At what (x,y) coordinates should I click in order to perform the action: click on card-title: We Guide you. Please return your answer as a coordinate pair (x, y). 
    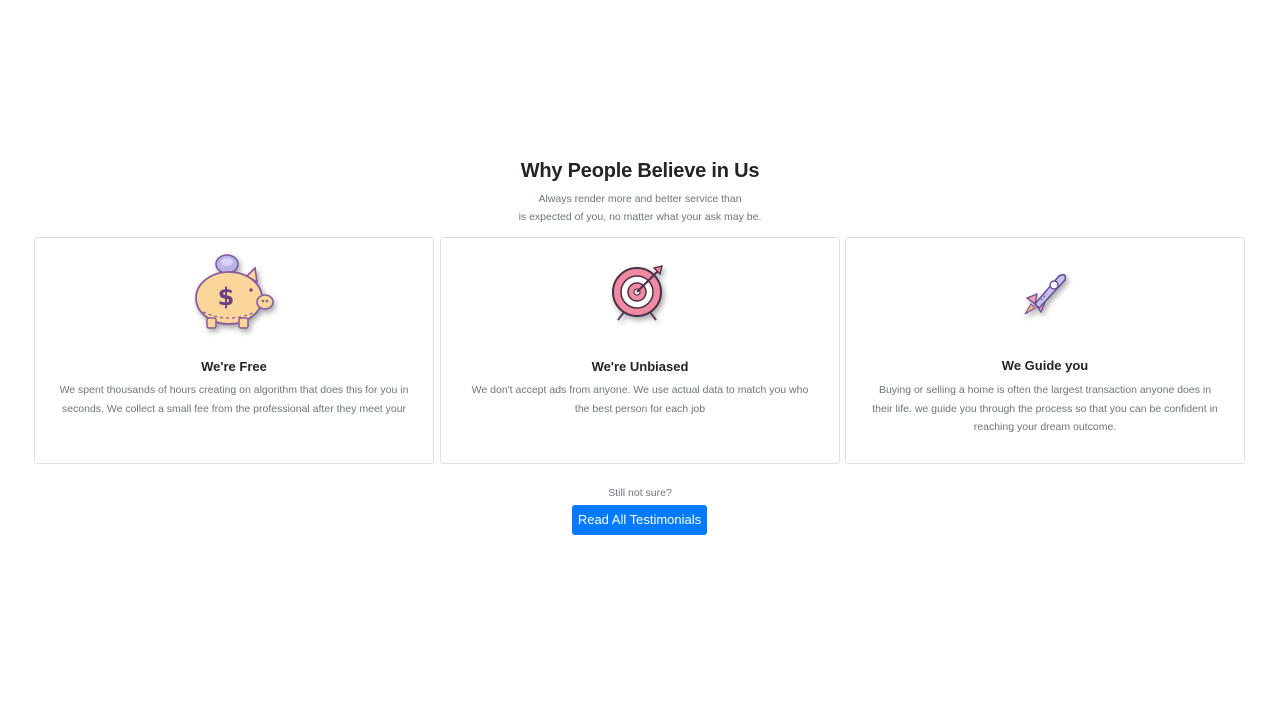
    Looking at the image, I should click on (1045, 365).